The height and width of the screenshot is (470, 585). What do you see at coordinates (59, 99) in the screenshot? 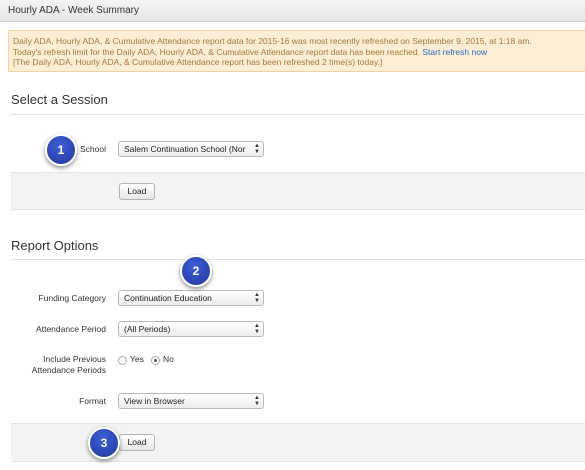
I see `session-heading: Select a Session` at bounding box center [59, 99].